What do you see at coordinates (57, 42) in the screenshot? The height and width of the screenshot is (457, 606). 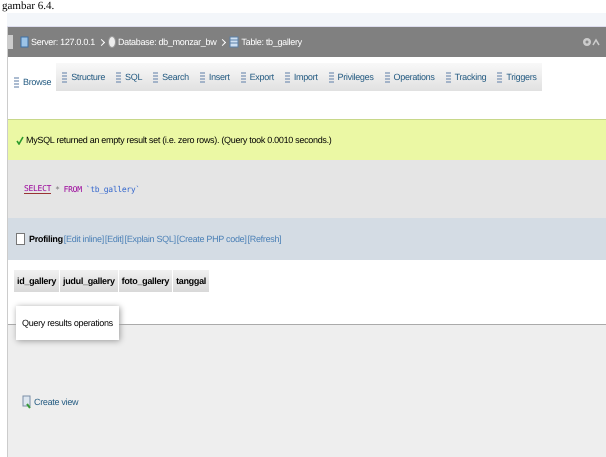 I see `breadcrumb-link: Server: 127.0.0.1` at bounding box center [57, 42].